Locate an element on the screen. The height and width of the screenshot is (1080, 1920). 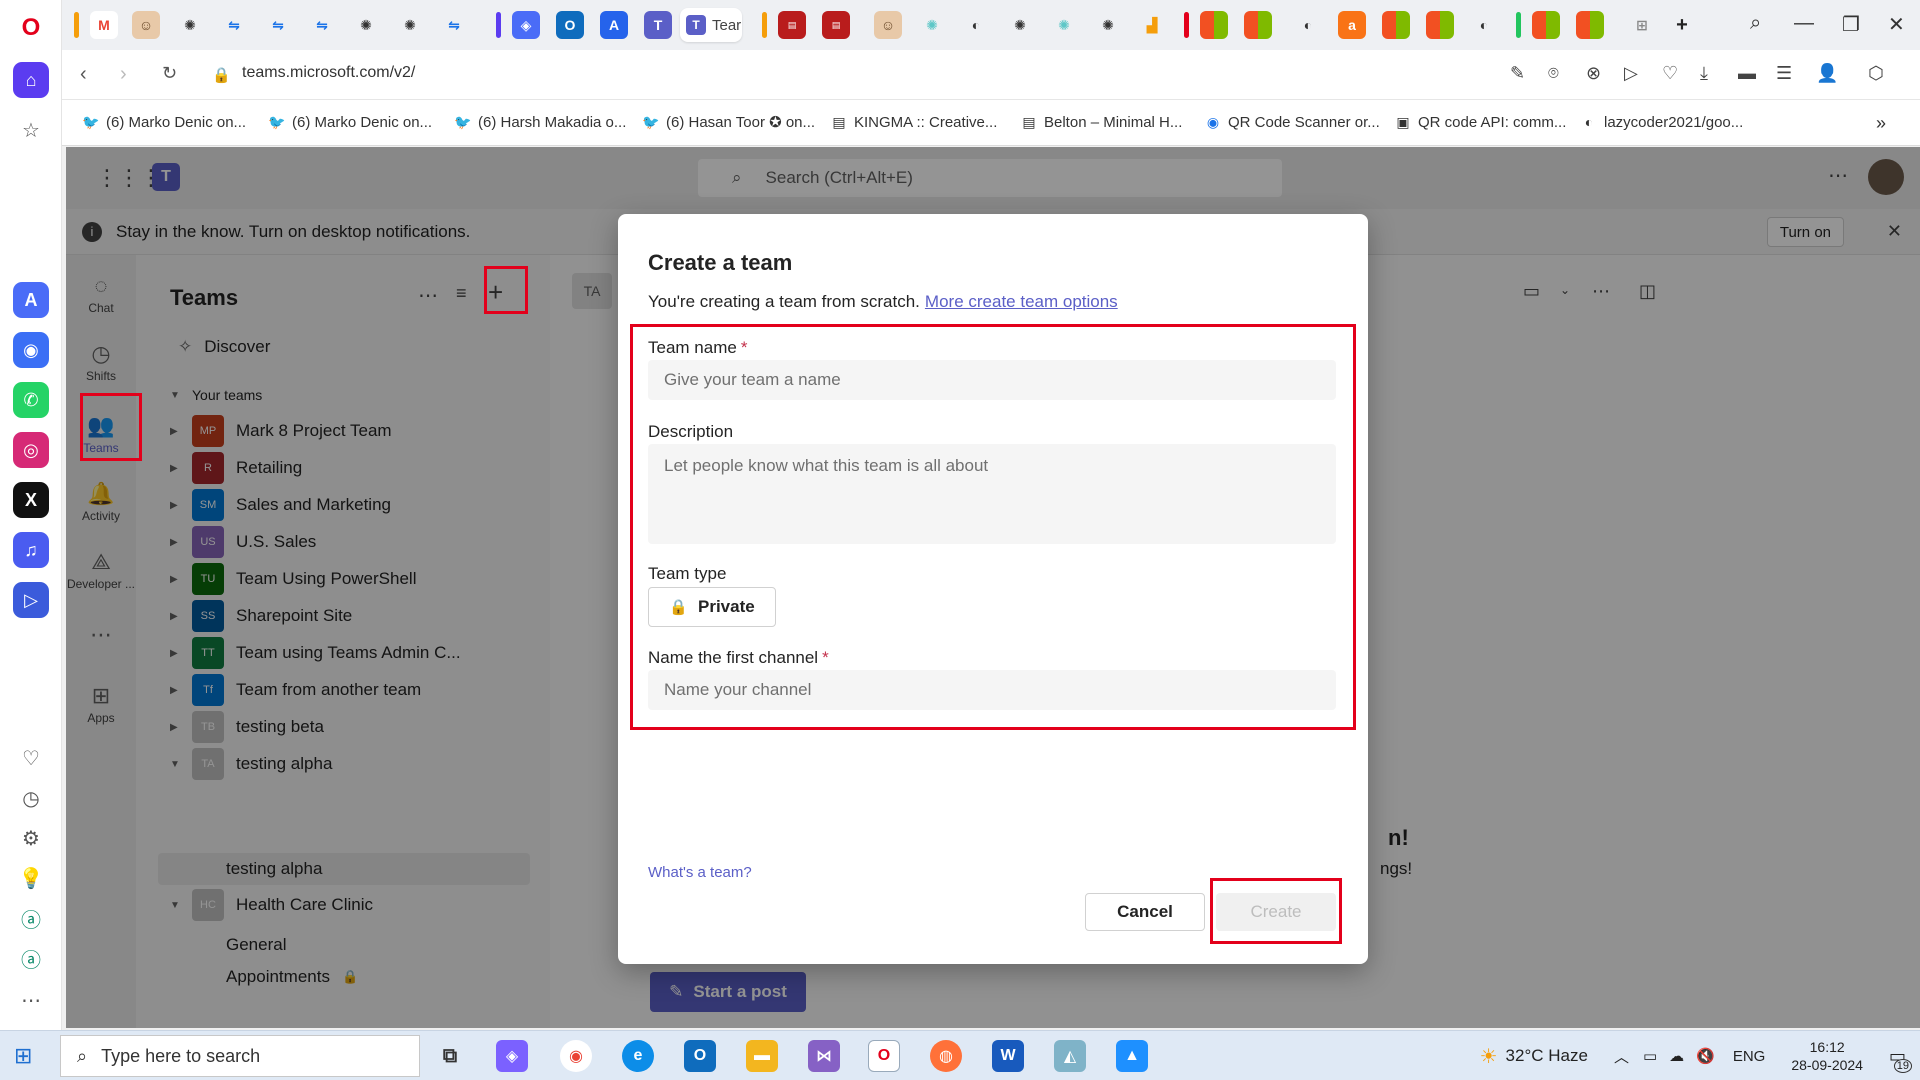
task-view-icon: ⧉ is located at coordinates (450, 1056).